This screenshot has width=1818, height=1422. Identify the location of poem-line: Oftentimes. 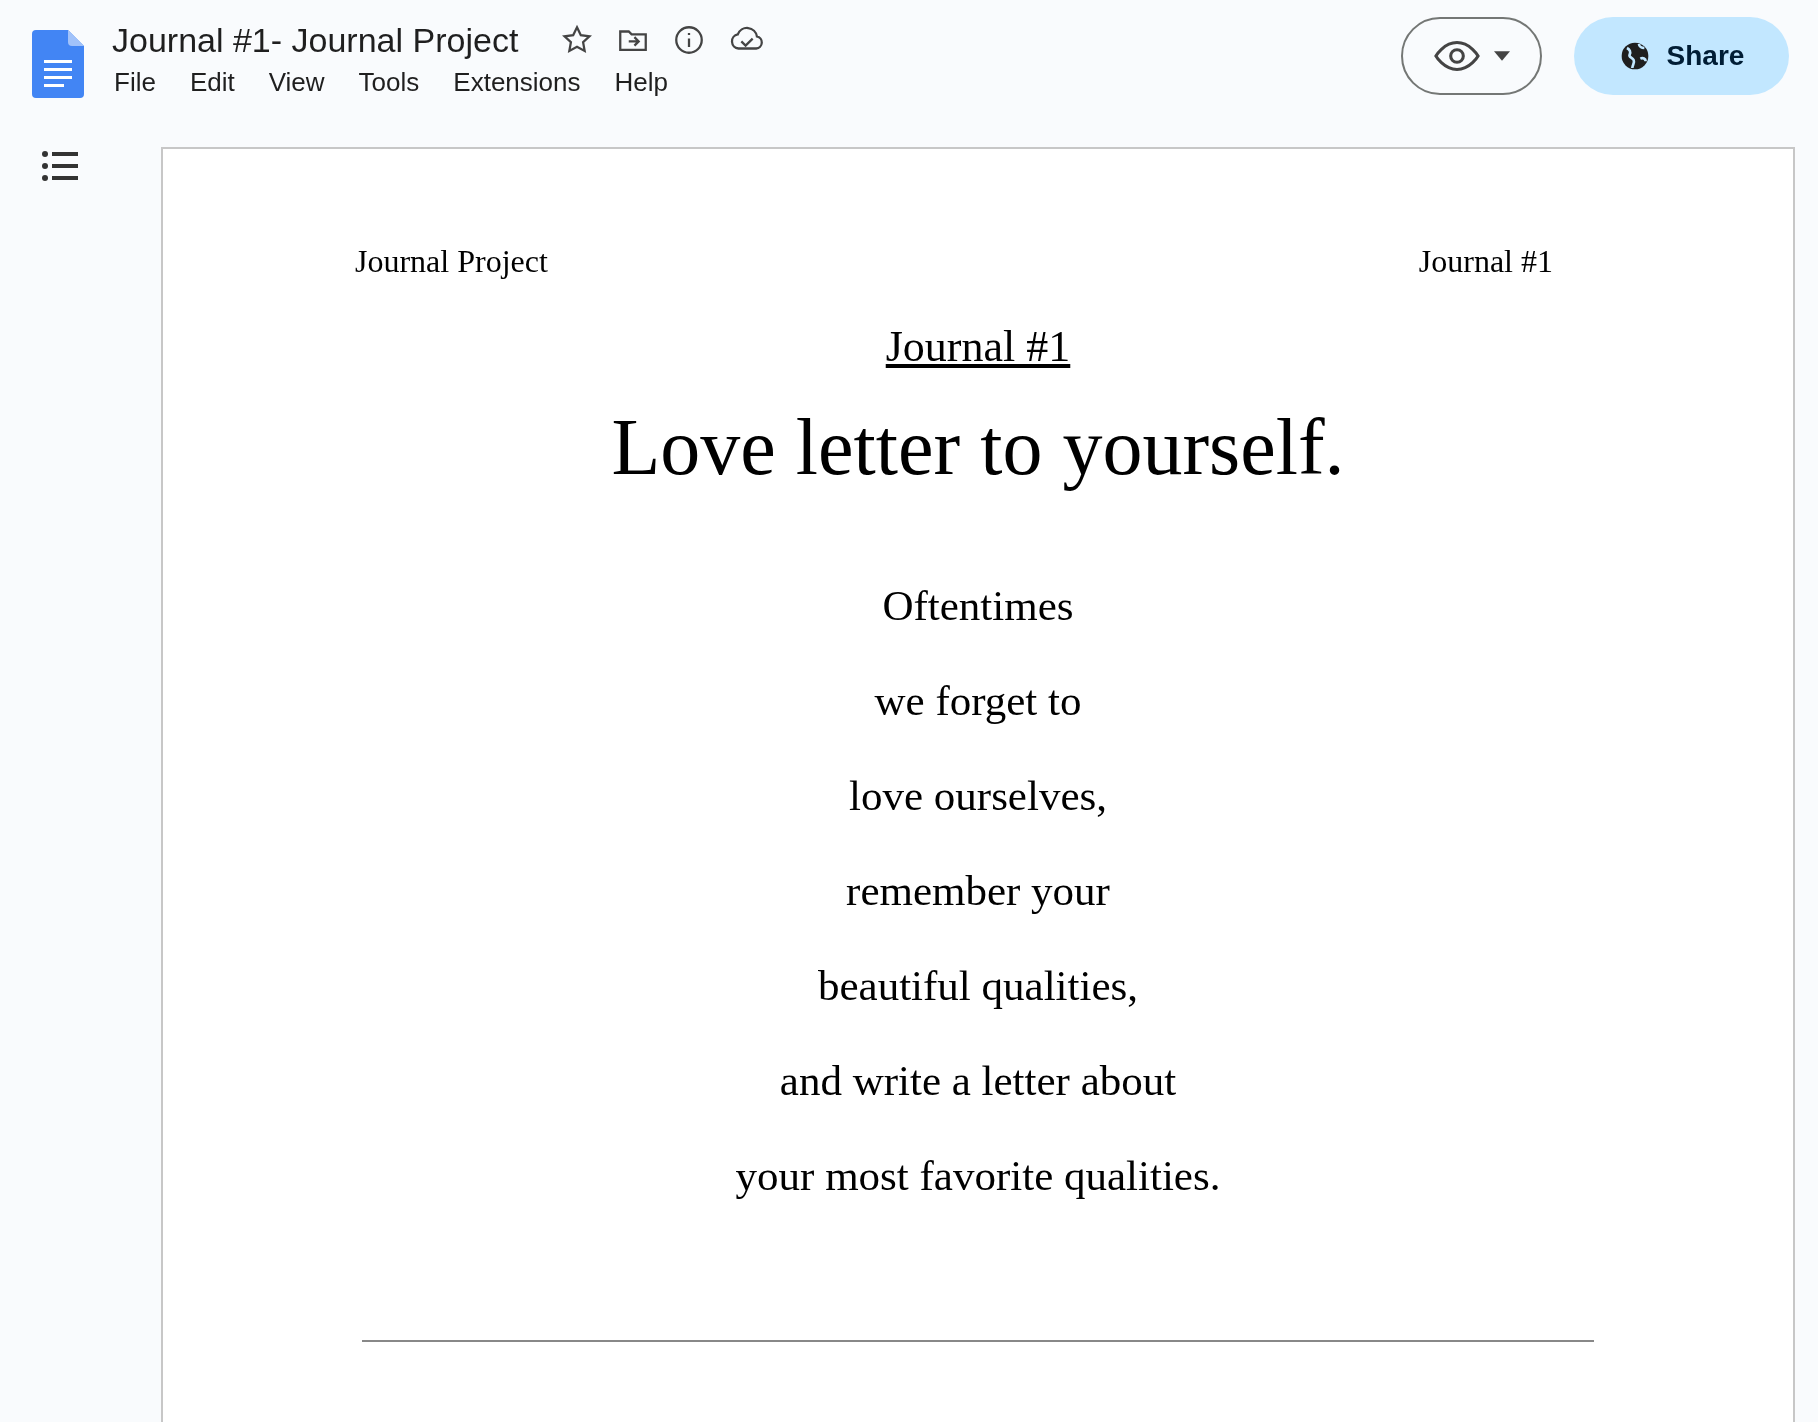
(978, 605).